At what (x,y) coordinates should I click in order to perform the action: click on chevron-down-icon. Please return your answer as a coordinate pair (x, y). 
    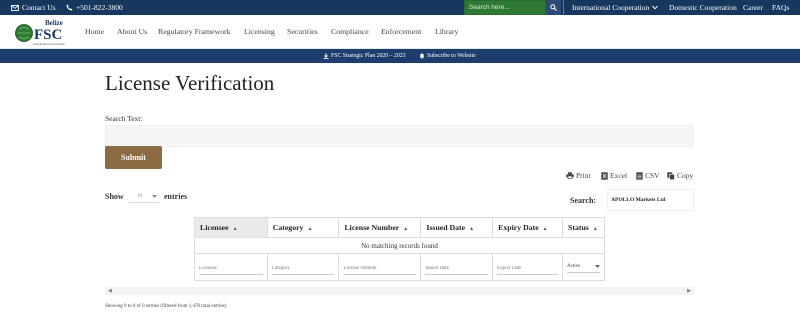
    Looking at the image, I should click on (655, 7).